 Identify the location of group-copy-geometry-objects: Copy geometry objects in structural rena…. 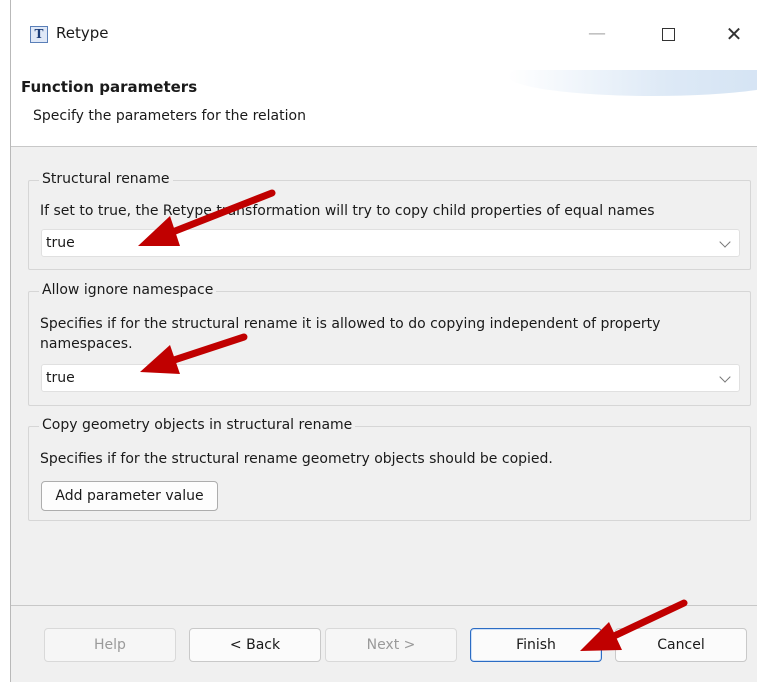
(389, 469).